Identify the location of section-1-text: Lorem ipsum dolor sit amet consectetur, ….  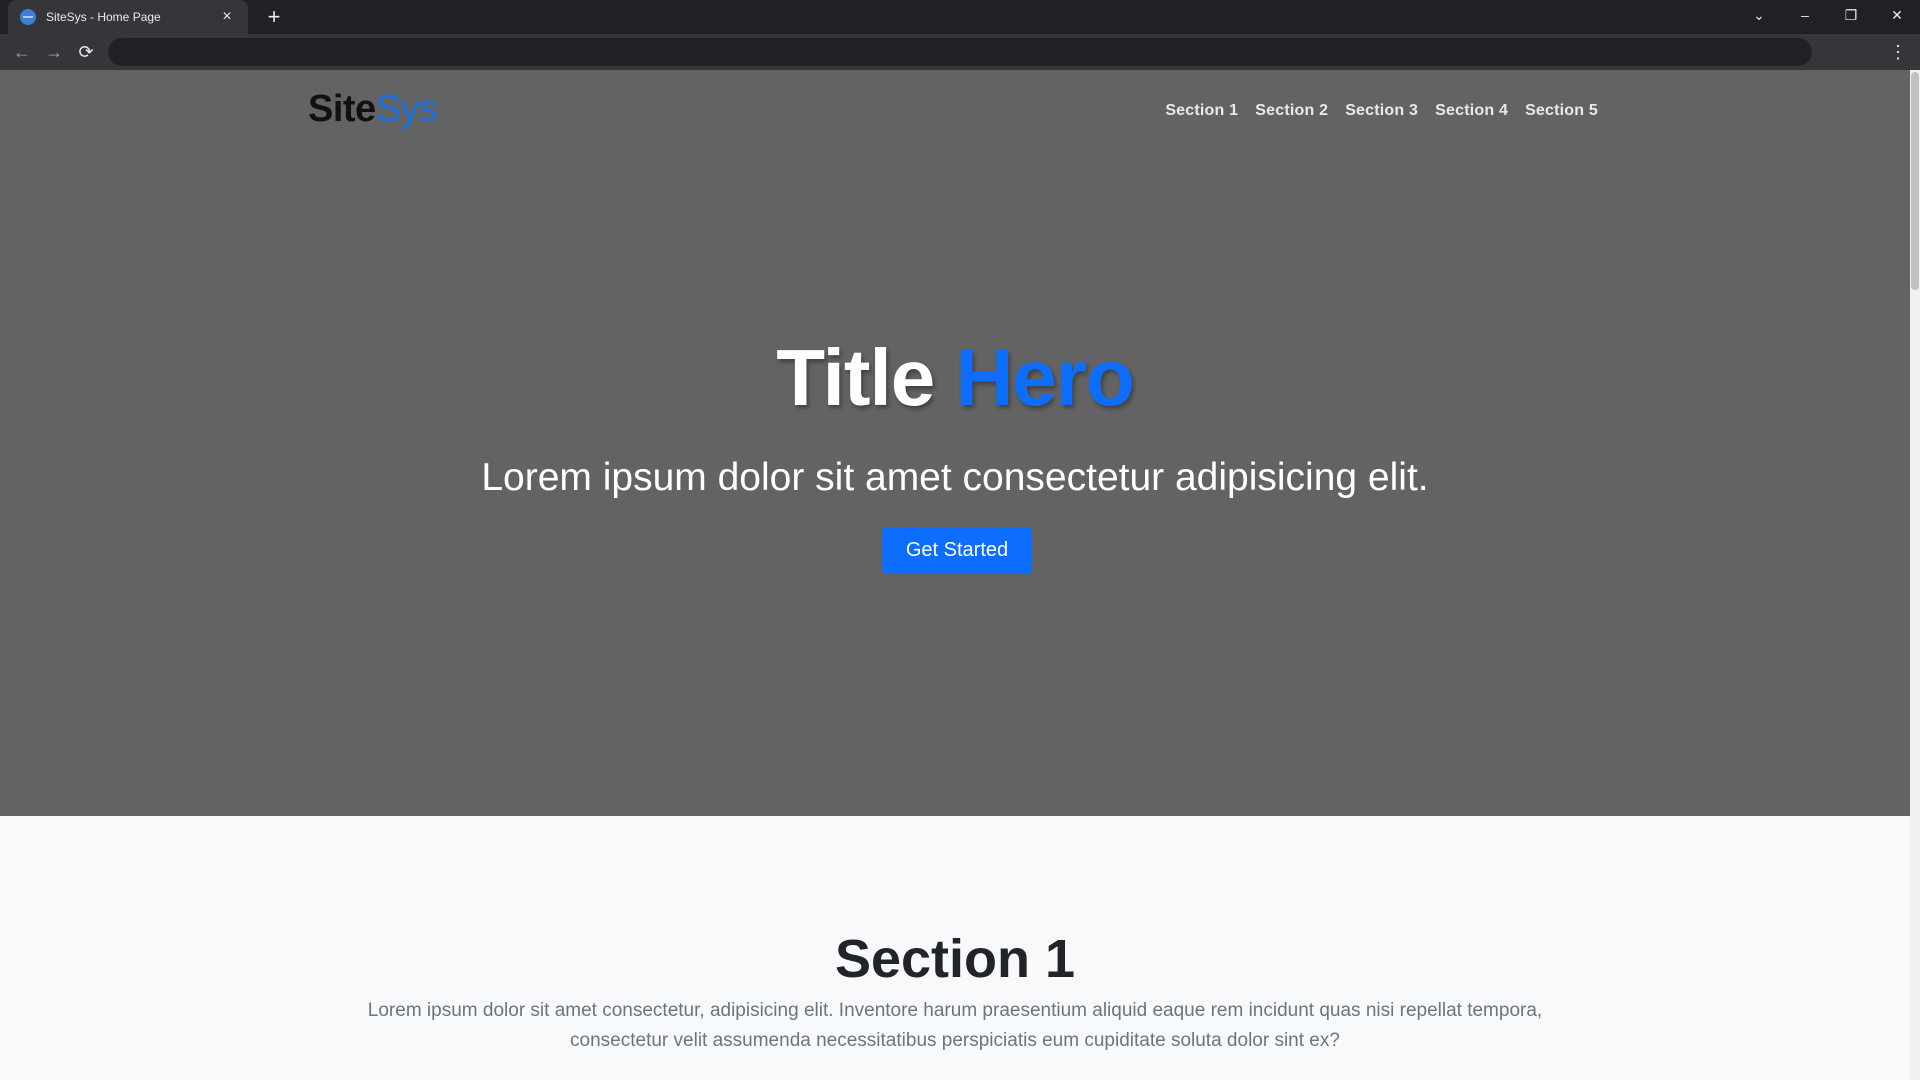
(955, 1025).